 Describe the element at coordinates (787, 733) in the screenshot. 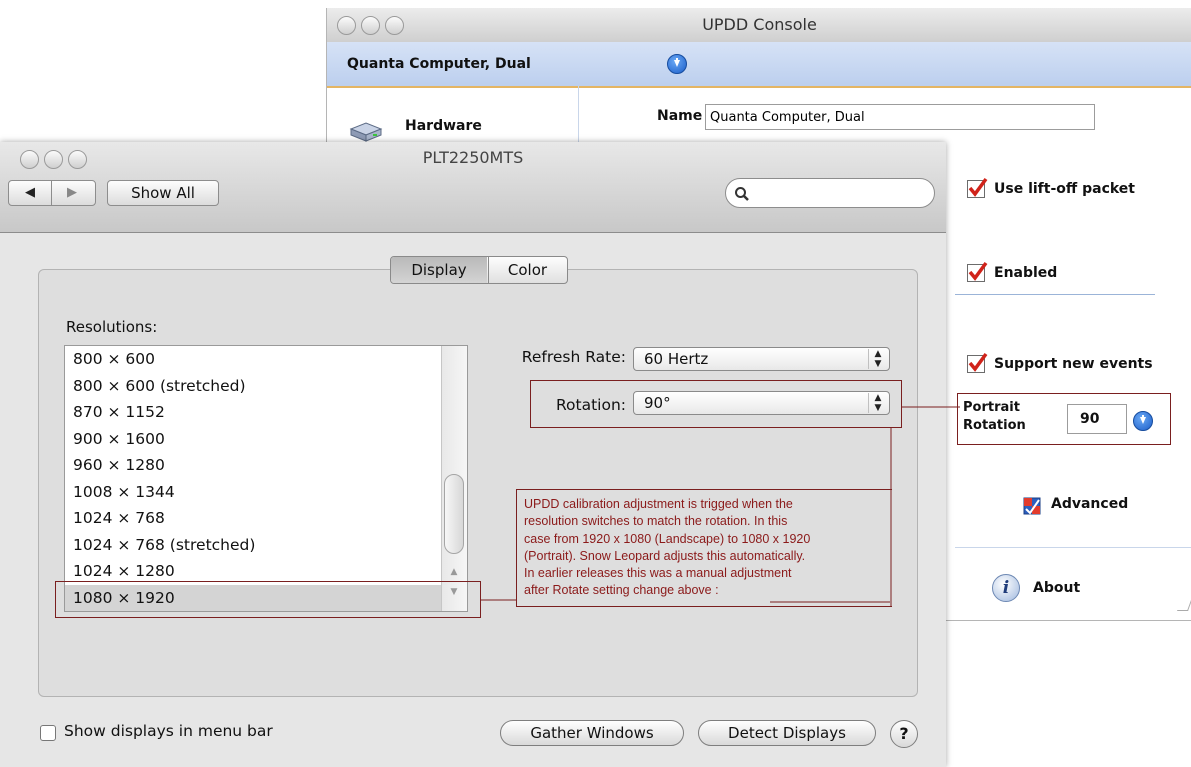

I see `detect-displays-button: Detect Displays` at that location.